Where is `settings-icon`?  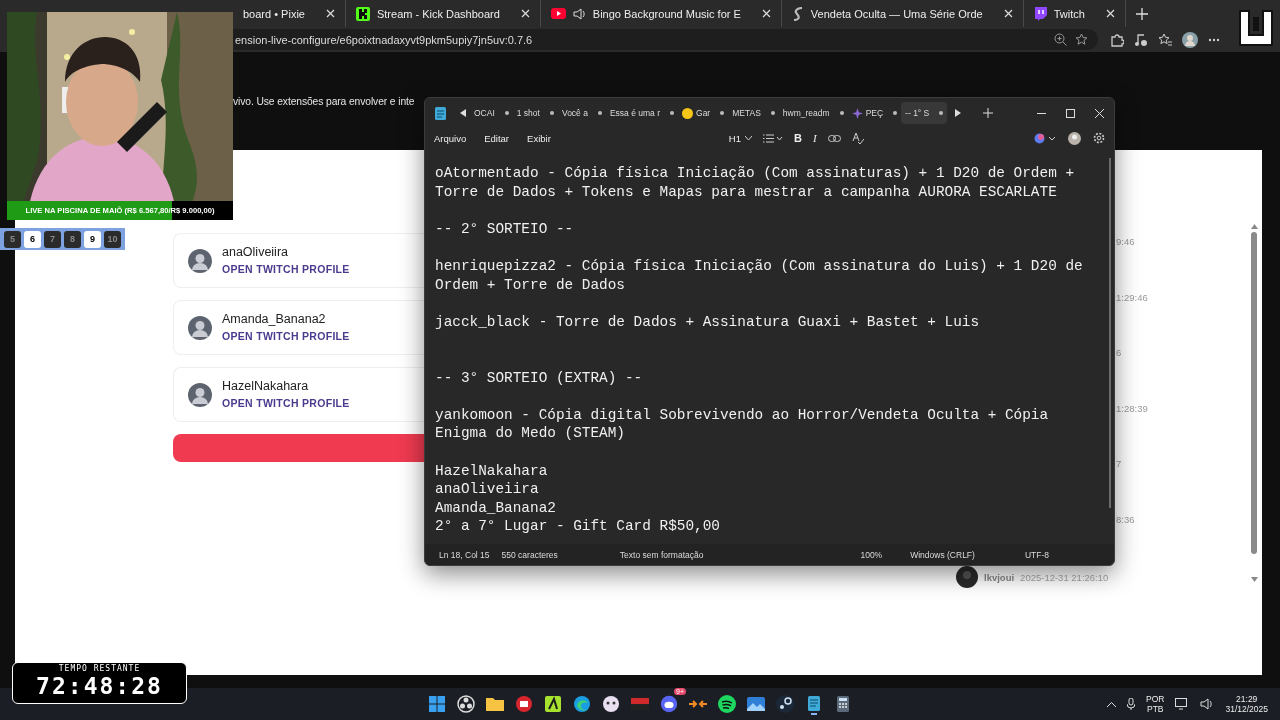
settings-icon is located at coordinates (1099, 138).